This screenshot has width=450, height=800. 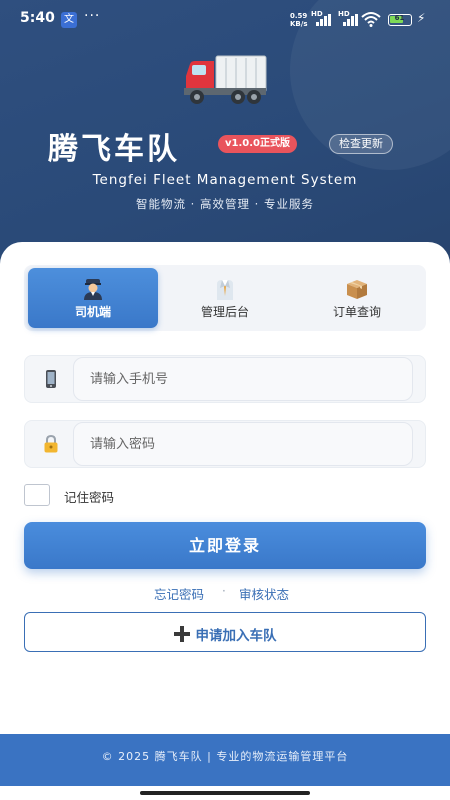 What do you see at coordinates (299, 24) in the screenshot?
I see `network-speed-unit: KB/s` at bounding box center [299, 24].